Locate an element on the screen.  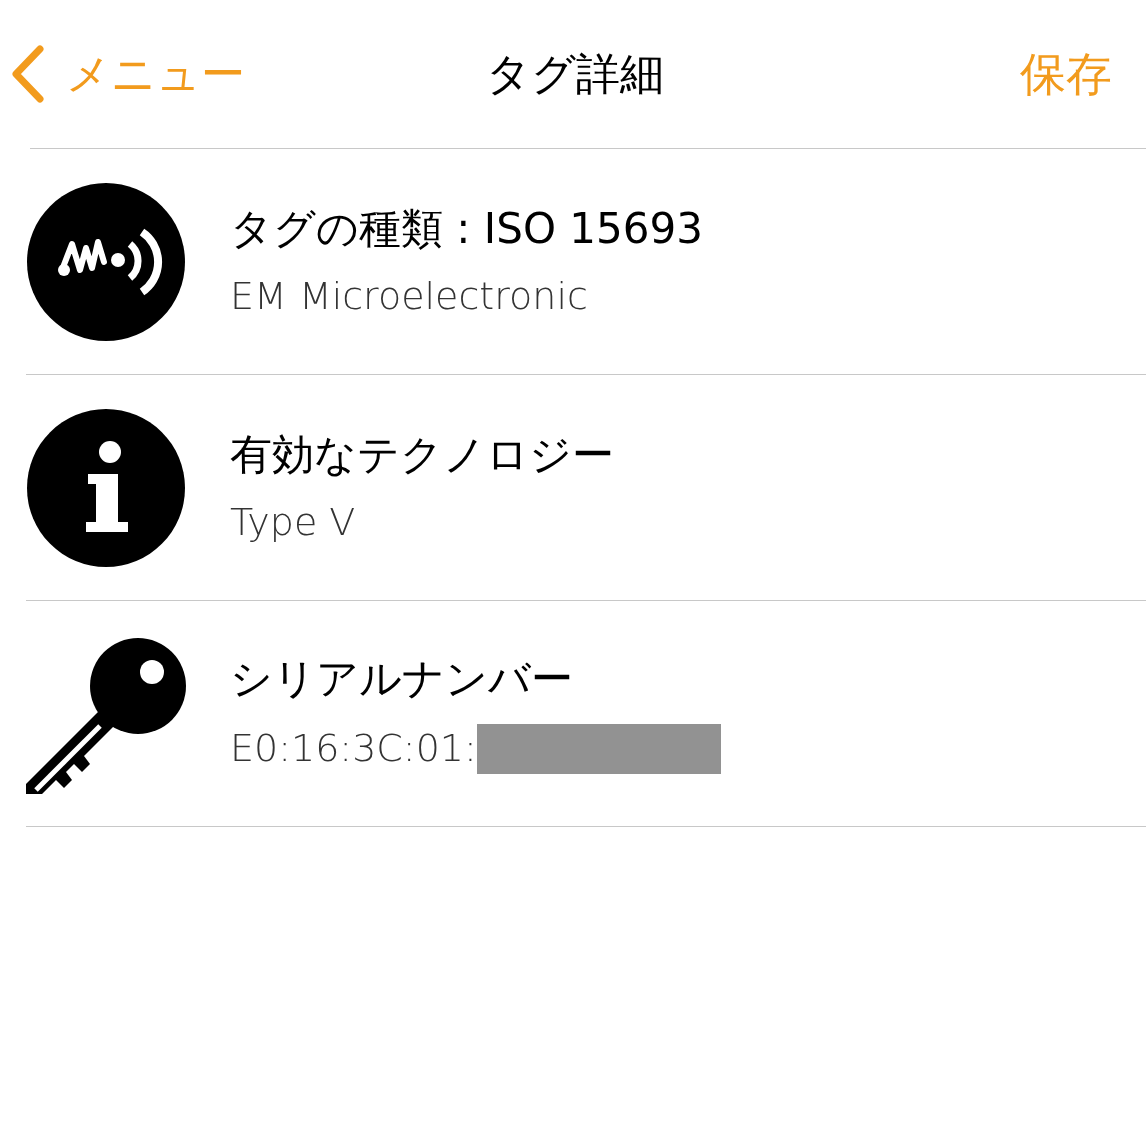
row-subtitle: EM Microelectronic is located at coordinates (409, 296).